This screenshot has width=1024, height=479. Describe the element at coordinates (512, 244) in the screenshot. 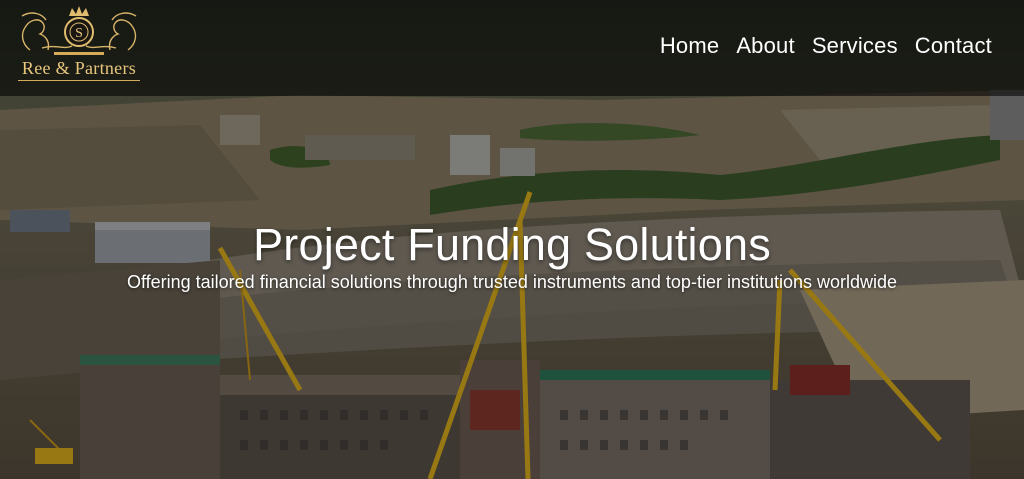

I see `hero-title: Project Funding Solutions` at that location.